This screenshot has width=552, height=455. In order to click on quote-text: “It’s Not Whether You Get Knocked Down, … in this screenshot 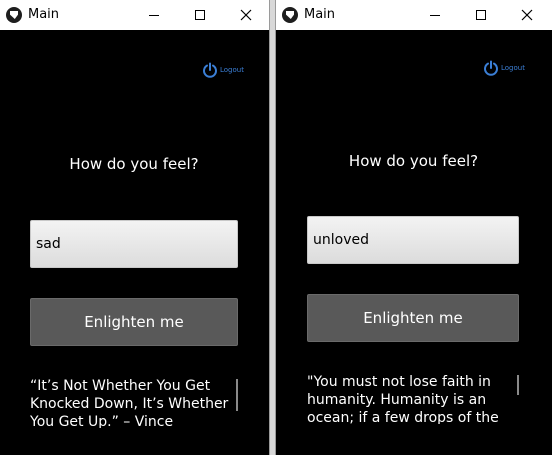, I will do `click(129, 403)`.